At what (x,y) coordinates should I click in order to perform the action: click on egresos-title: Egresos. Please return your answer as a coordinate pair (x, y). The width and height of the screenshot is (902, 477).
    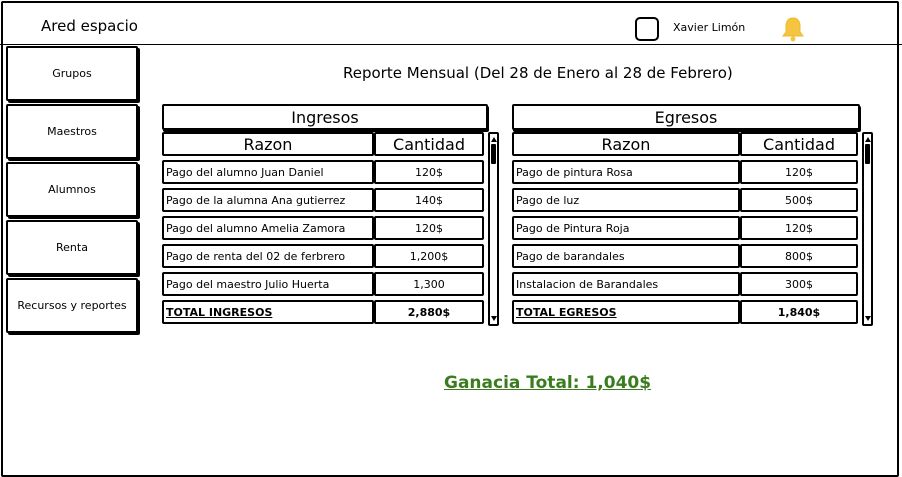
    Looking at the image, I should click on (686, 117).